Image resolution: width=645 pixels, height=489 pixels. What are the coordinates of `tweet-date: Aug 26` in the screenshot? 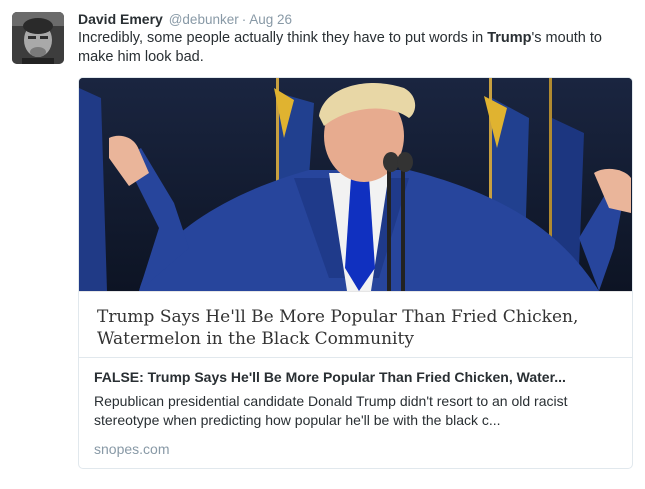 It's located at (270, 19).